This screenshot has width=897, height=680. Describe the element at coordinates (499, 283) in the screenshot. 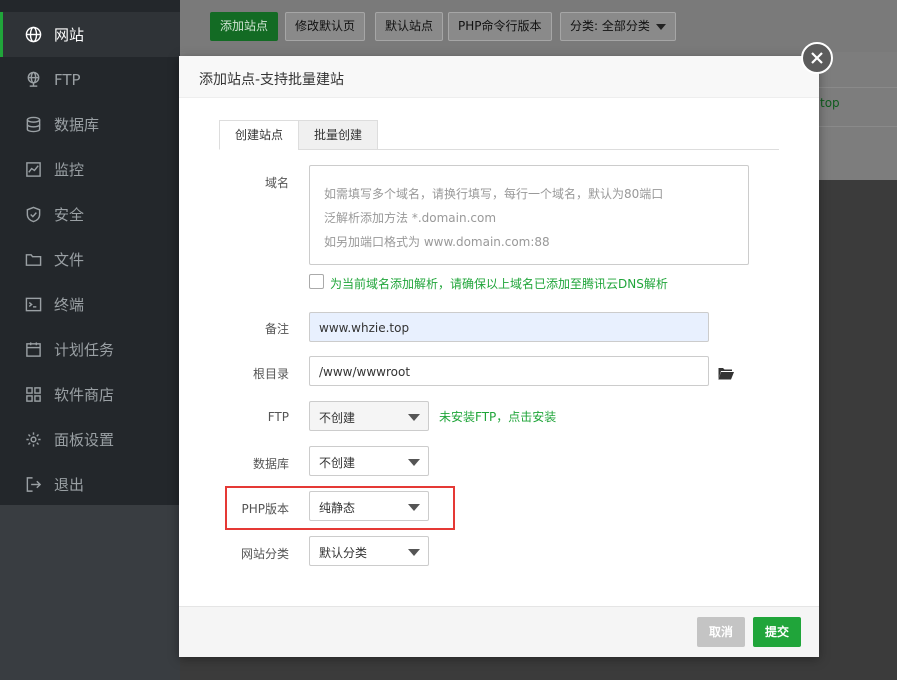

I see `dns-resolve-label: 为当前域名添加解析，请确保以上域名已添加至腾讯云DNS解析` at that location.